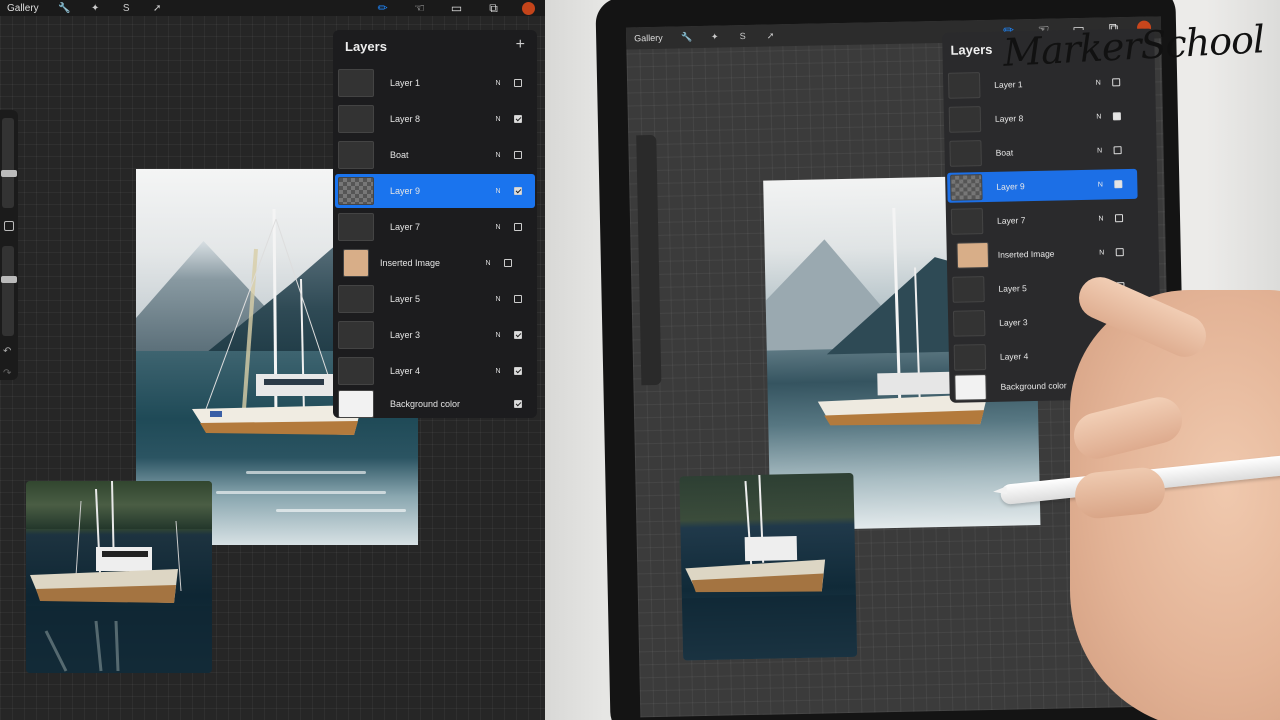 Image resolution: width=1280 pixels, height=720 pixels. I want to click on layer-row: Inserted Image N, so click(435, 263).